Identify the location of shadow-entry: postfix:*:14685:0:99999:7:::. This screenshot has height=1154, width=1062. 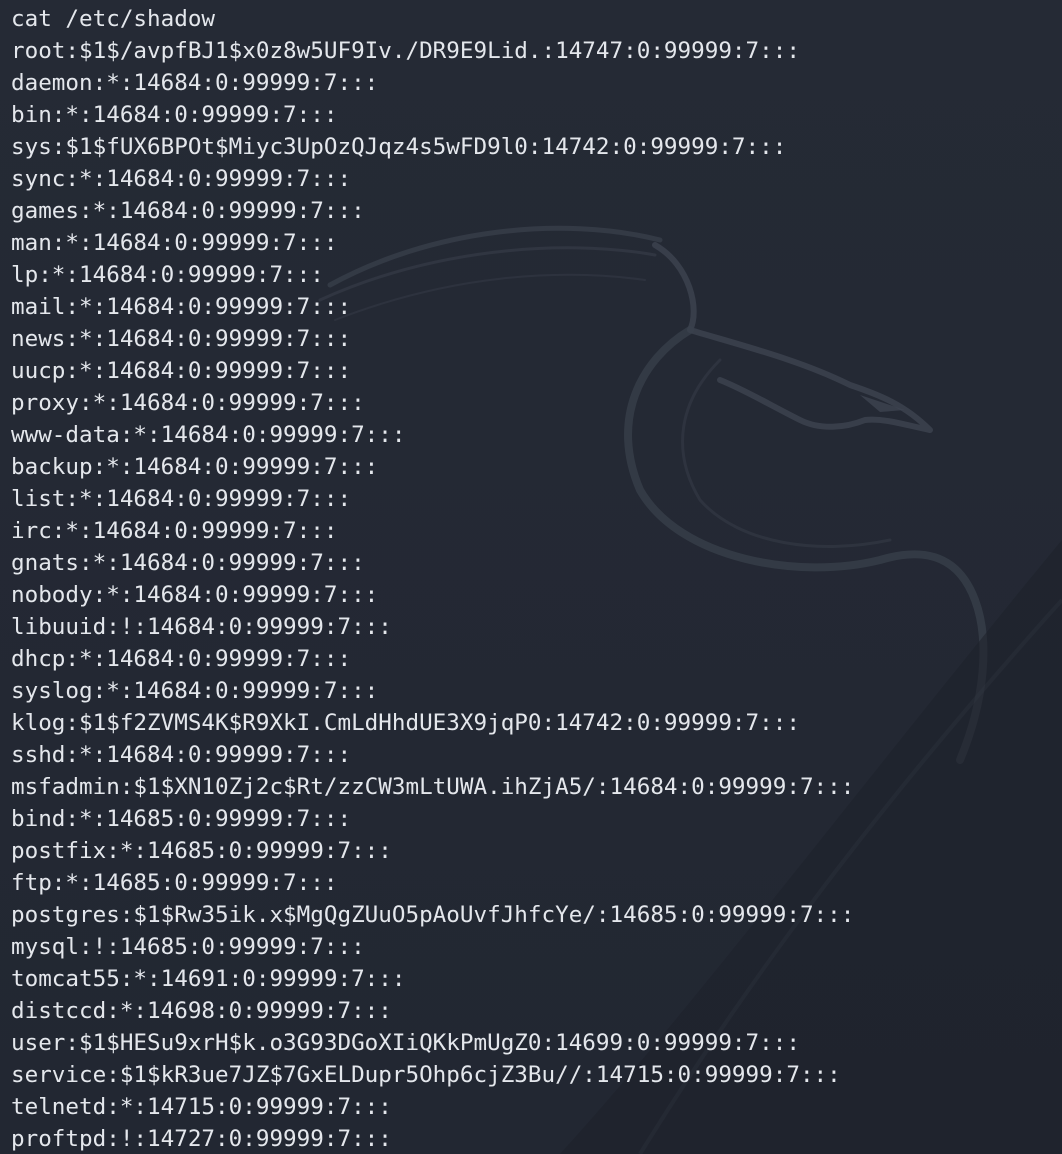
(201, 851).